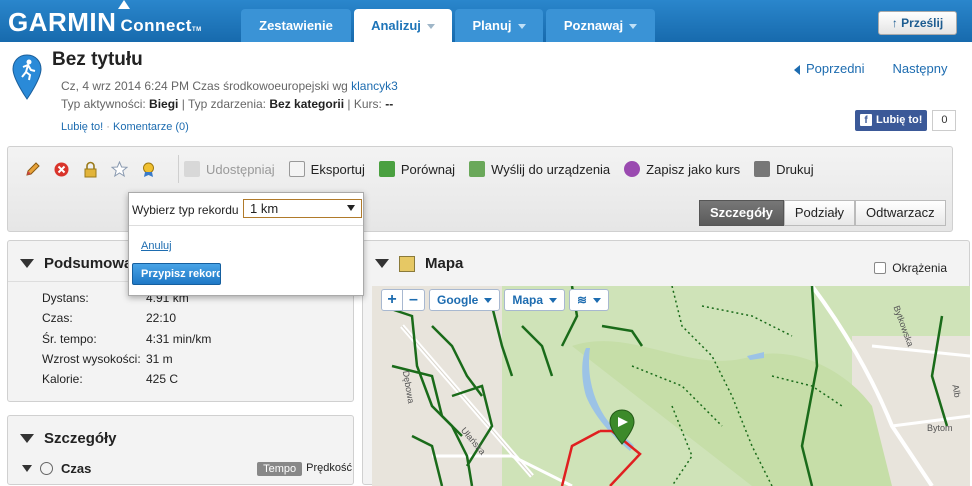 The width and height of the screenshot is (972, 486). What do you see at coordinates (940, 428) in the screenshot?
I see `street-label: Bytom` at bounding box center [940, 428].